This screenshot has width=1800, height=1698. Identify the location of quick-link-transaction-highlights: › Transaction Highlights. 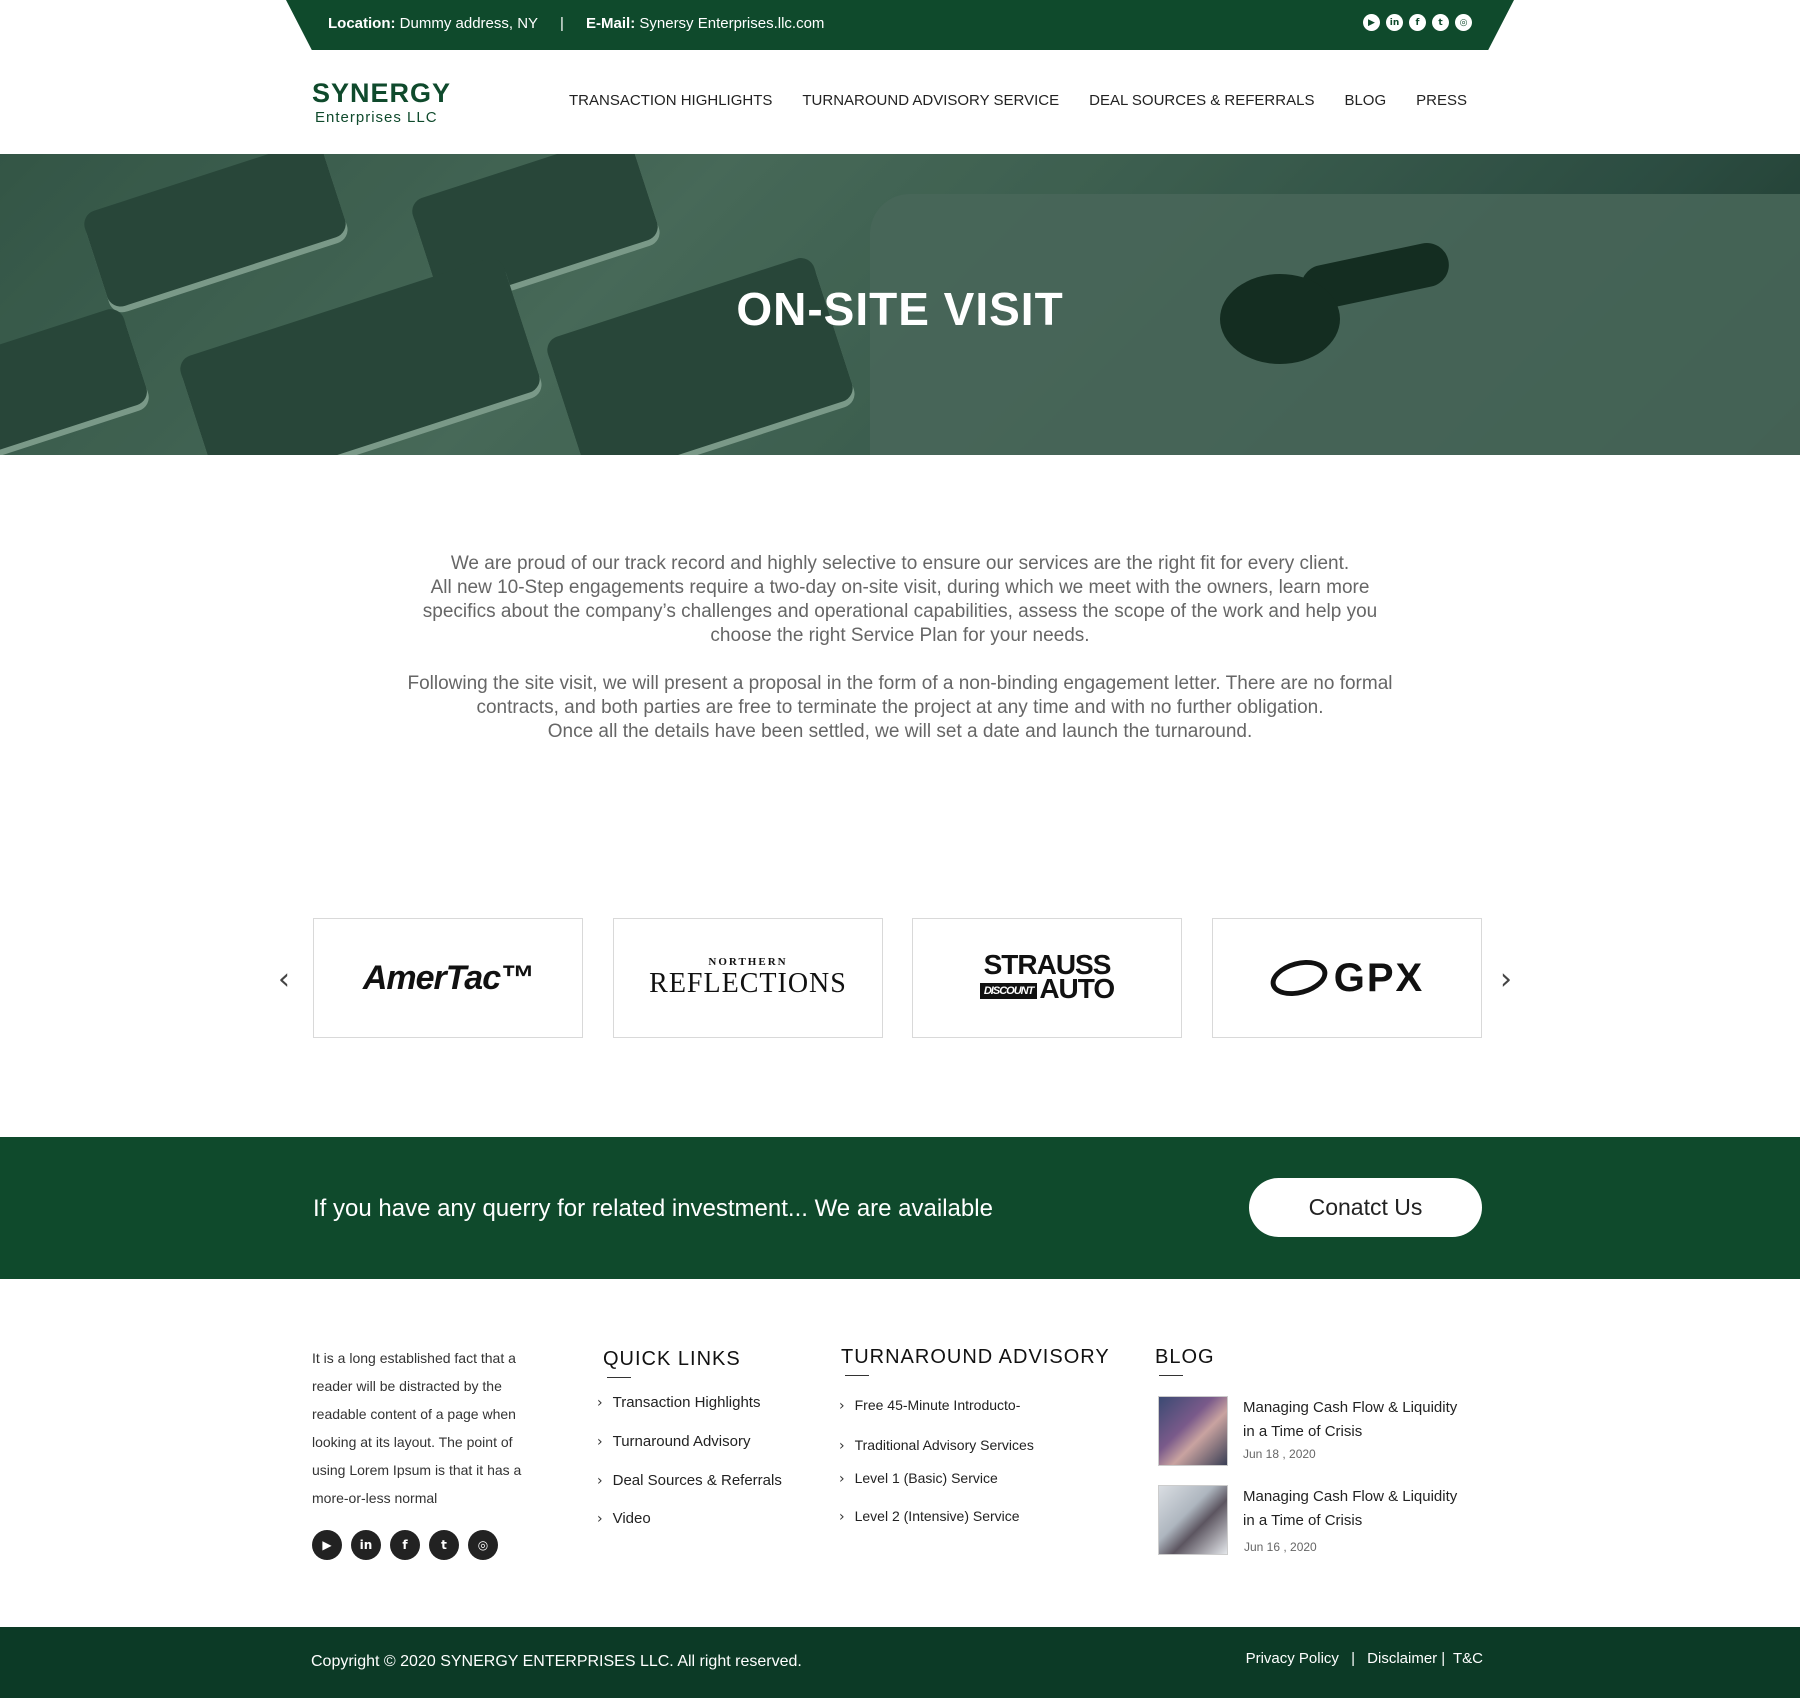
(678, 1402).